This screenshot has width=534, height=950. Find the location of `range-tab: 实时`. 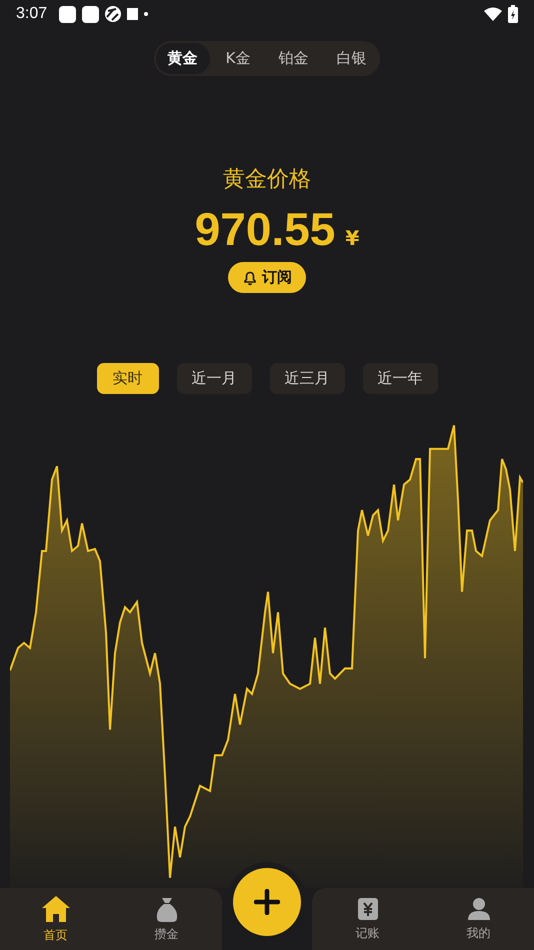

range-tab: 实时 is located at coordinates (127, 378).